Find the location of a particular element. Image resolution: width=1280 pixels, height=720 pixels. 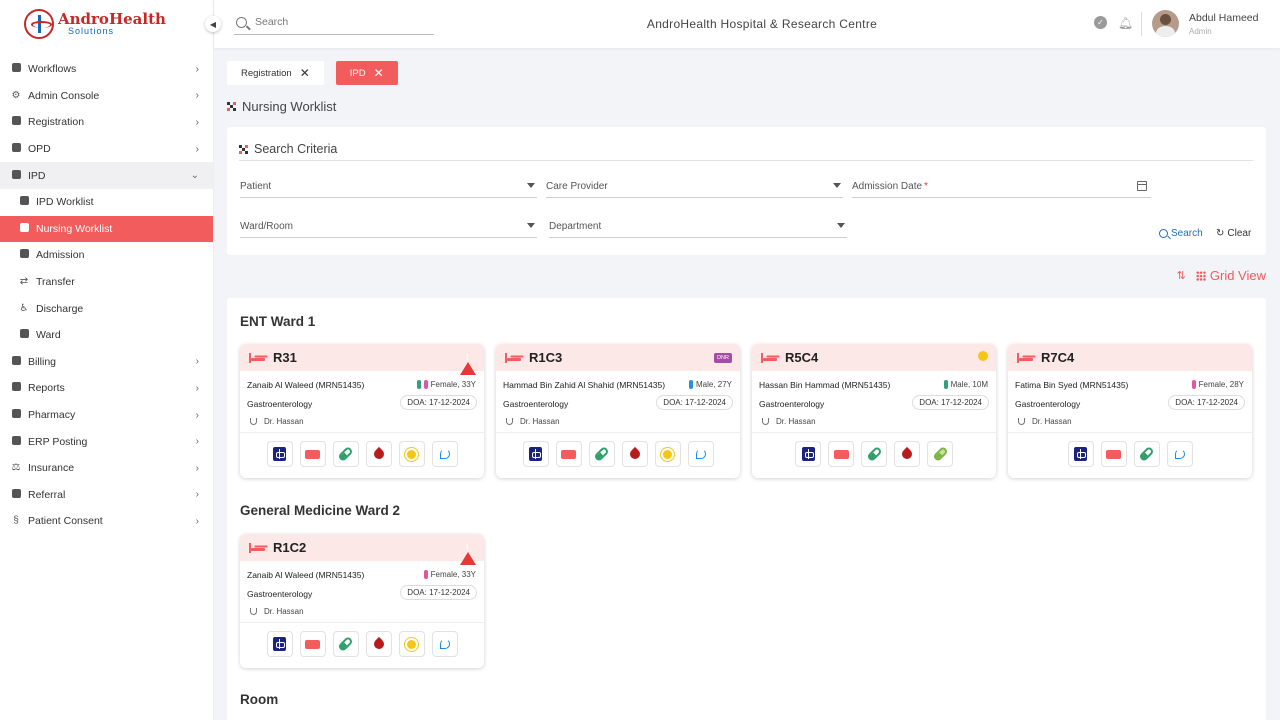

patient-select: Patient is located at coordinates (388, 187).